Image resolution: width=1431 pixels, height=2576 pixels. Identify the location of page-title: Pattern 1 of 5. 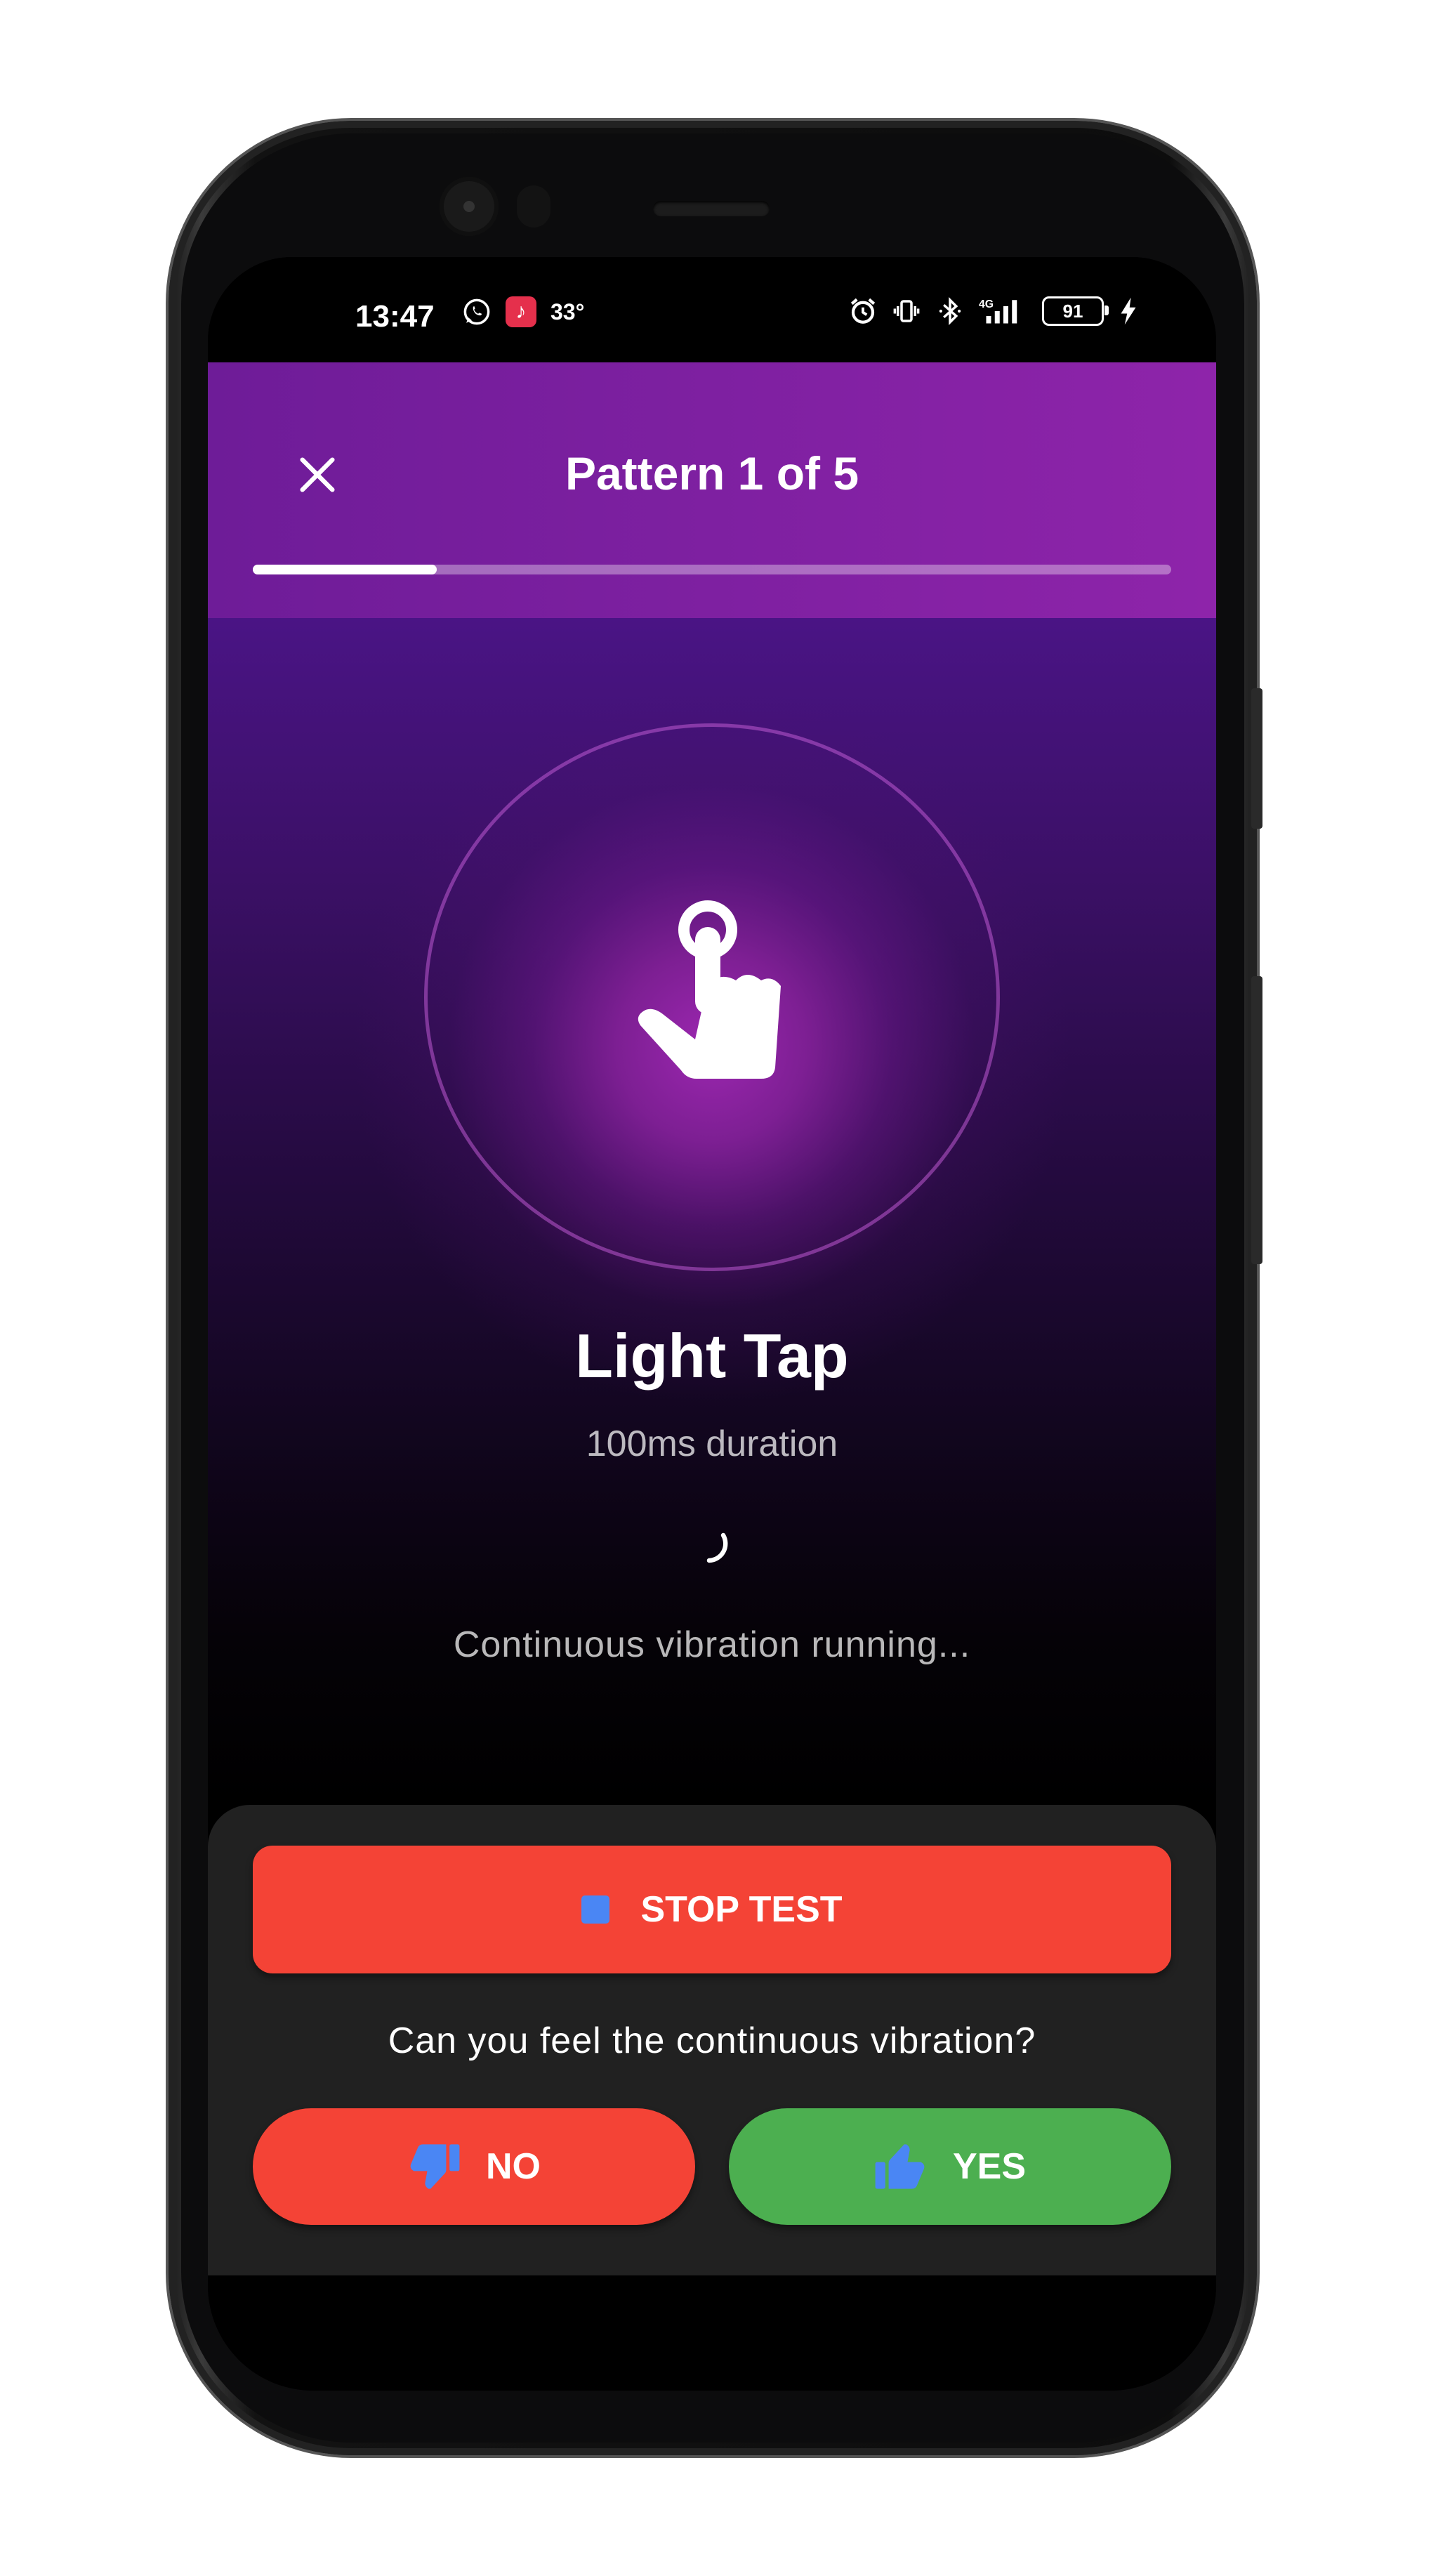
(712, 473).